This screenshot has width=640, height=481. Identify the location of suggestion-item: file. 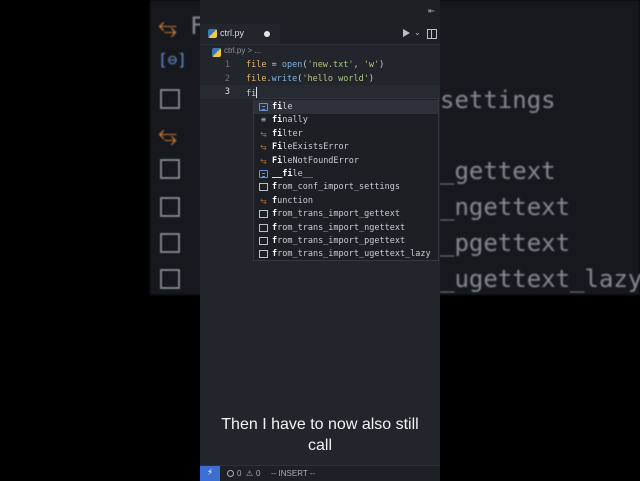
(346, 107).